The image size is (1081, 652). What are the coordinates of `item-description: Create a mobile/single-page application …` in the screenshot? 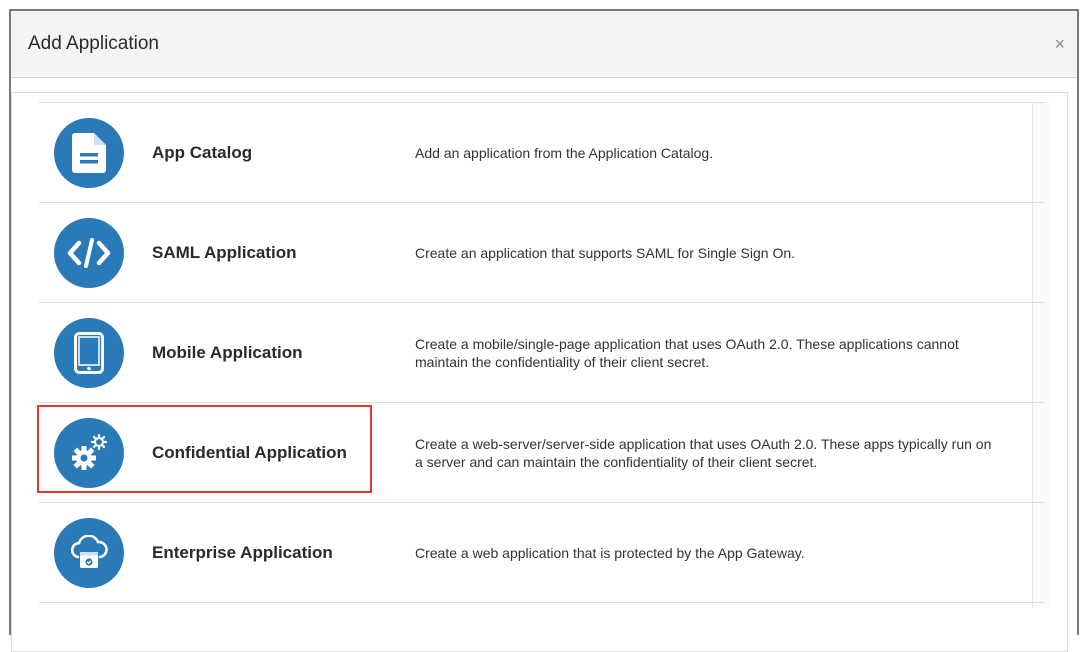 It's located at (687, 352).